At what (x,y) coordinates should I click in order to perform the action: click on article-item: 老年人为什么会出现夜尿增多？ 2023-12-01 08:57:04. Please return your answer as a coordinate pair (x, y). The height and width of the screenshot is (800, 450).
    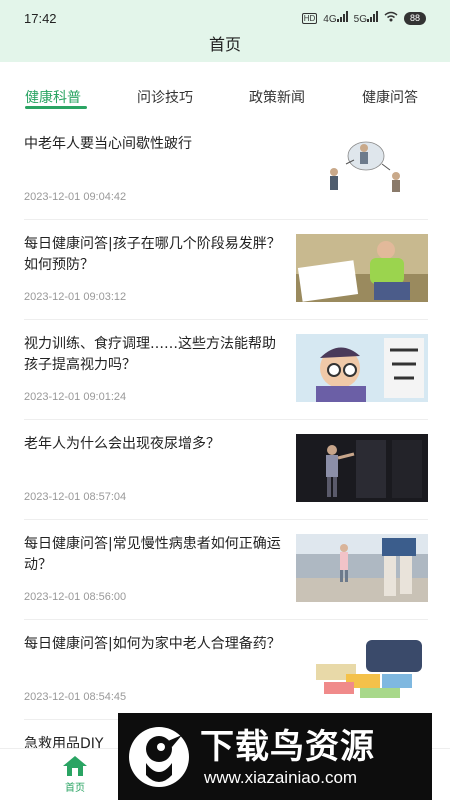
    Looking at the image, I should click on (226, 470).